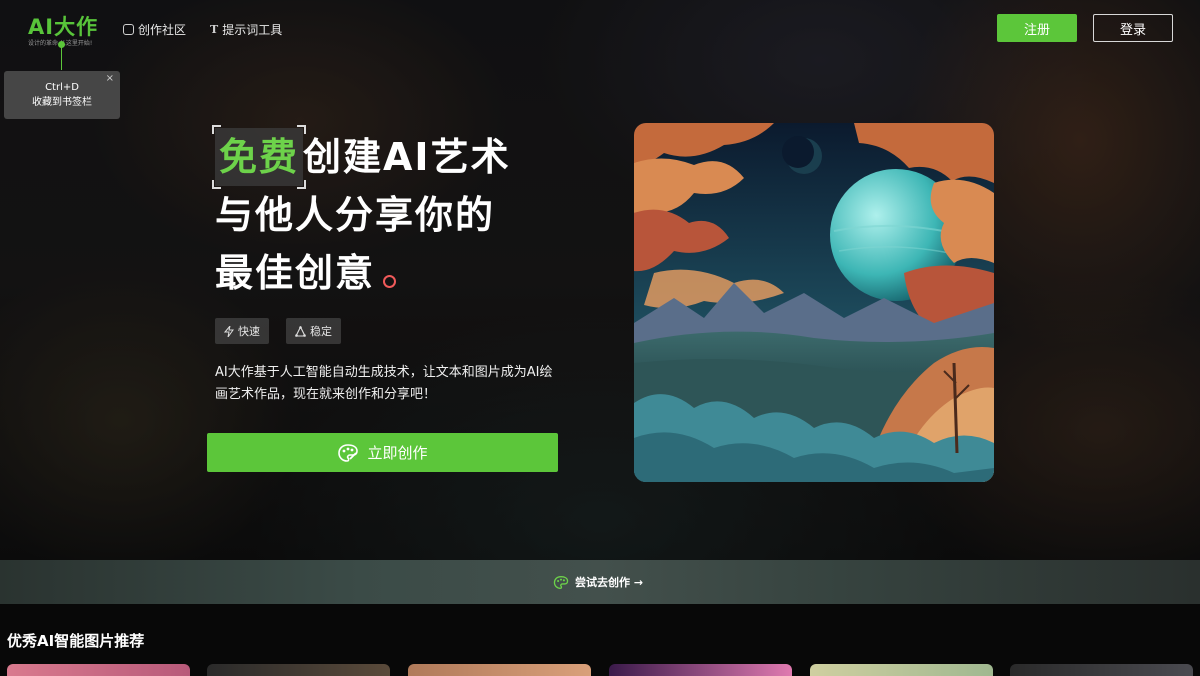 This screenshot has height=676, width=1200. I want to click on top-header: AI大作 设计的革命 从这里开始! 创作社区 T 提示词工具 注册 登录, so click(600, 29).